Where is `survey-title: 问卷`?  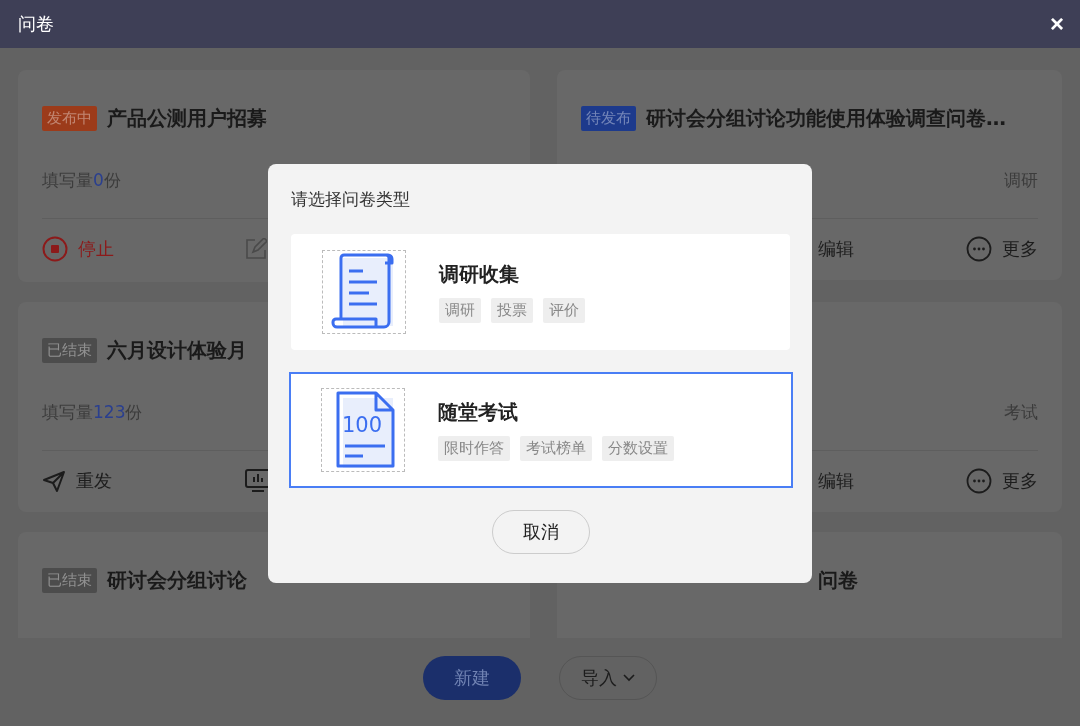
survey-title: 问卷 is located at coordinates (838, 580).